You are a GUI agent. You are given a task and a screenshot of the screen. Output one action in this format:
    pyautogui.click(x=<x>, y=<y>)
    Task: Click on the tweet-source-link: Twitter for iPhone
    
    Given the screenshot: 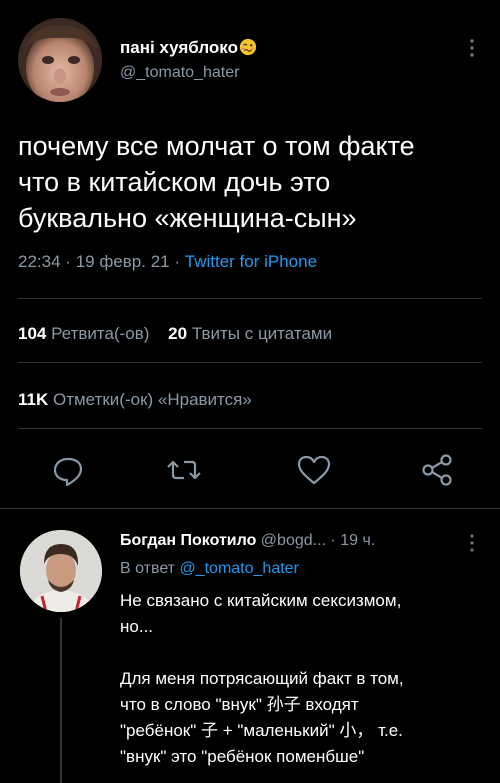 What is the action you would take?
    pyautogui.click(x=251, y=261)
    